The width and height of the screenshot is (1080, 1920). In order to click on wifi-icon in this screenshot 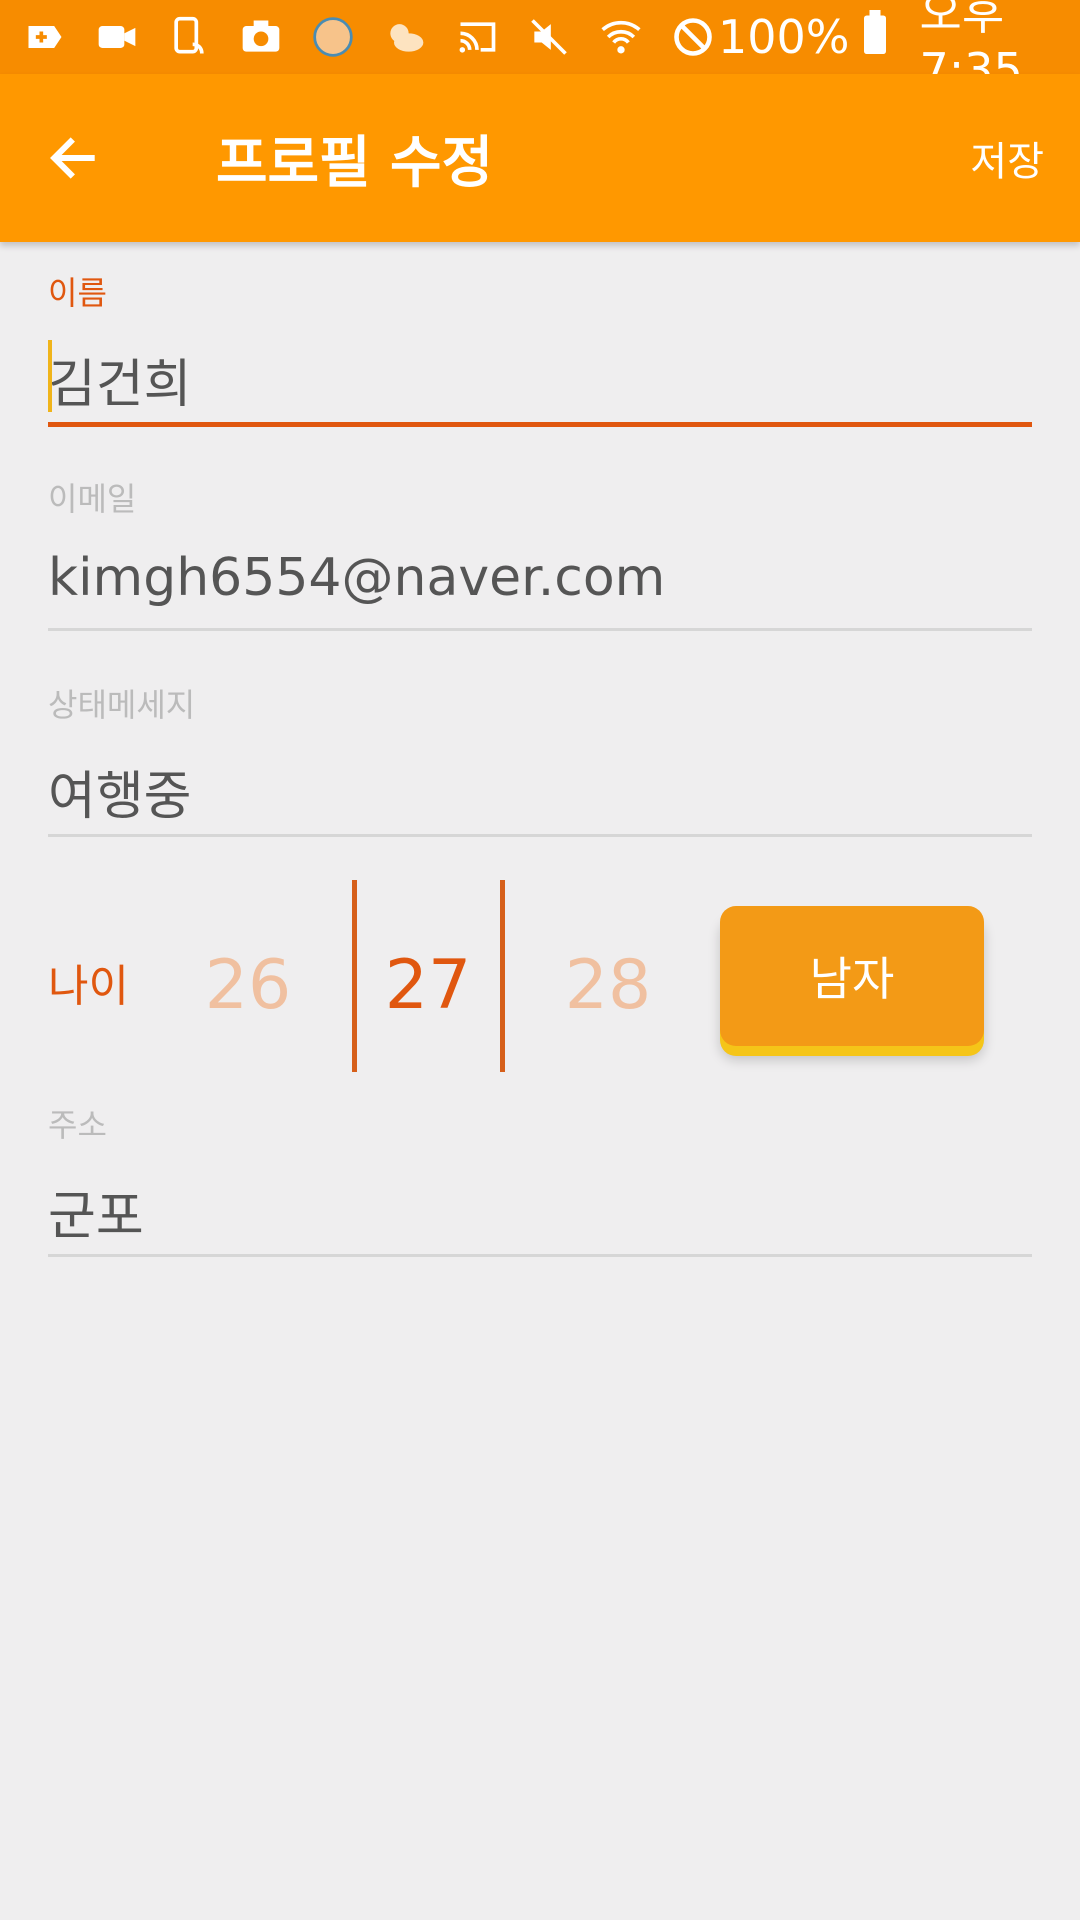, I will do `click(621, 37)`.